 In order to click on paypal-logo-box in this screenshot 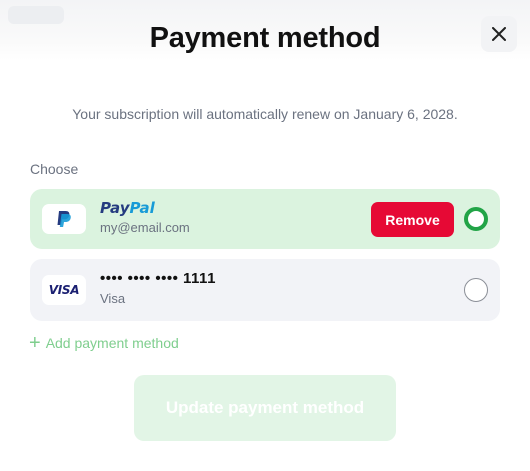, I will do `click(64, 219)`.